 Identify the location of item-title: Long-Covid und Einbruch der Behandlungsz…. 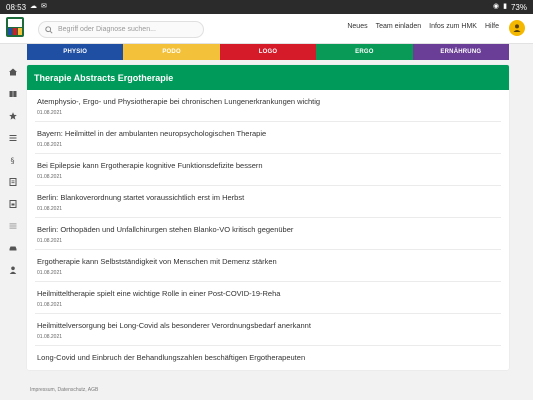
(171, 357).